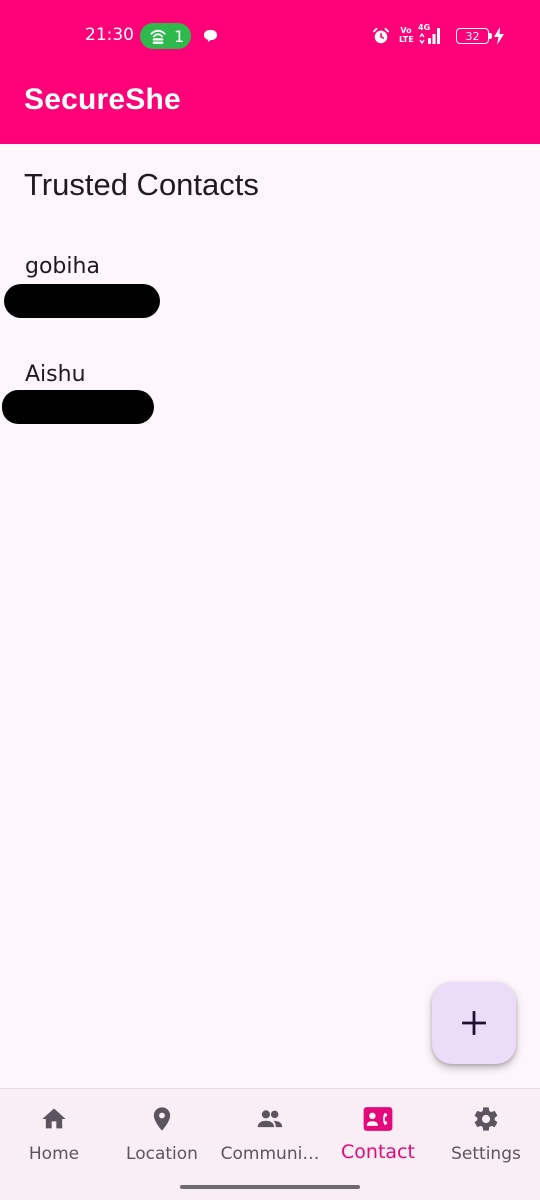 The width and height of the screenshot is (540, 1200). Describe the element at coordinates (486, 1119) in the screenshot. I see `gear-icon` at that location.